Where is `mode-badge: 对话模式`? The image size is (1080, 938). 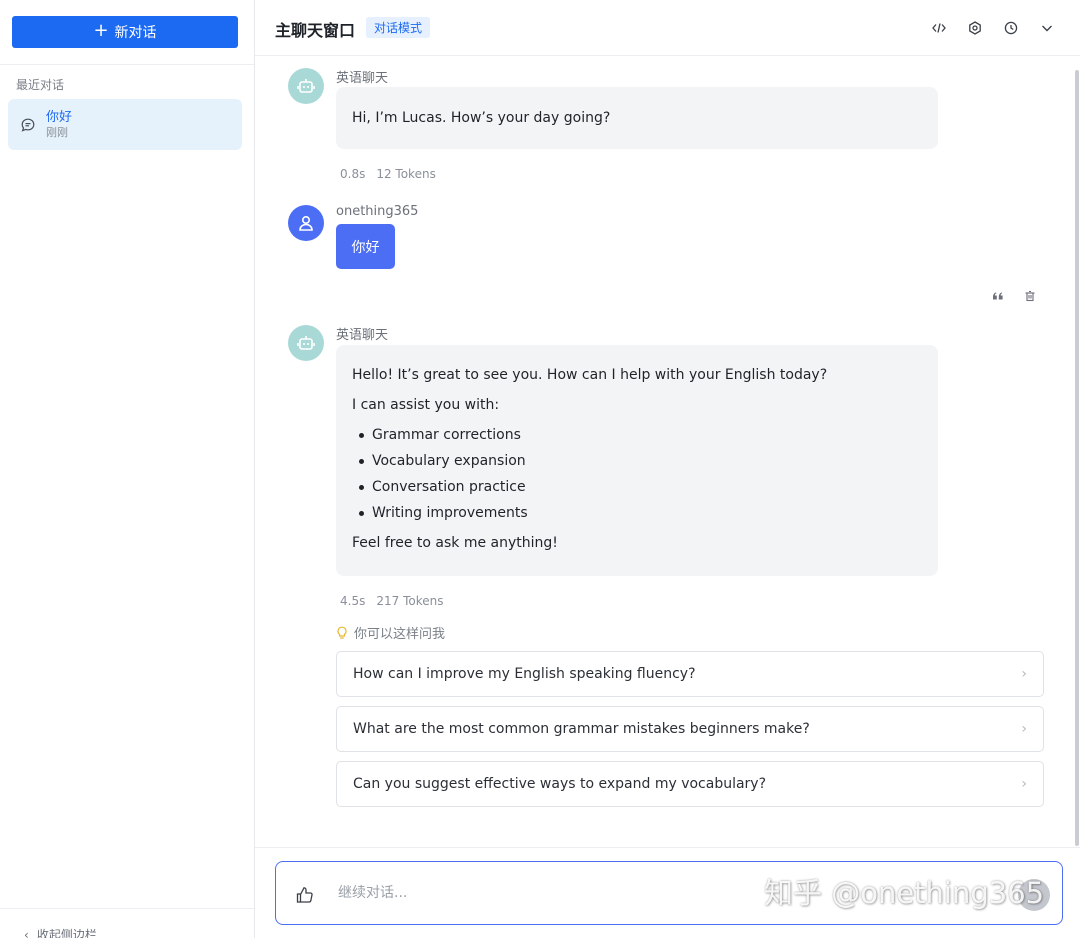
mode-badge: 对话模式 is located at coordinates (398, 27).